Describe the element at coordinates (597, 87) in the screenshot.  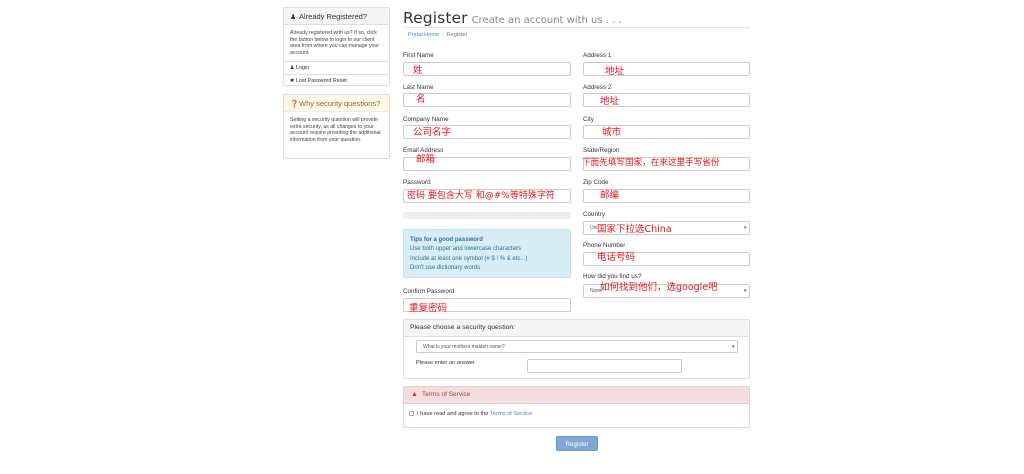
I see `address2-label: Address 2` at that location.